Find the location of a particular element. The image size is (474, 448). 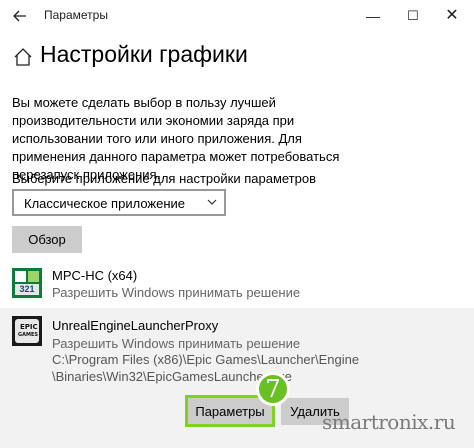

app-type-dropdown: Классическое приложение is located at coordinates (119, 202).